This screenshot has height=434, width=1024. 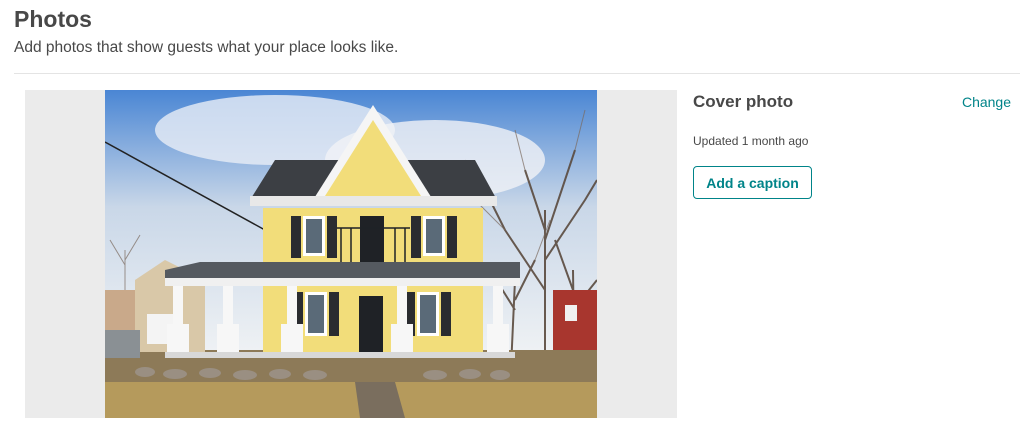 What do you see at coordinates (751, 141) in the screenshot?
I see `updated-timestamp: Updated 1 month ago` at bounding box center [751, 141].